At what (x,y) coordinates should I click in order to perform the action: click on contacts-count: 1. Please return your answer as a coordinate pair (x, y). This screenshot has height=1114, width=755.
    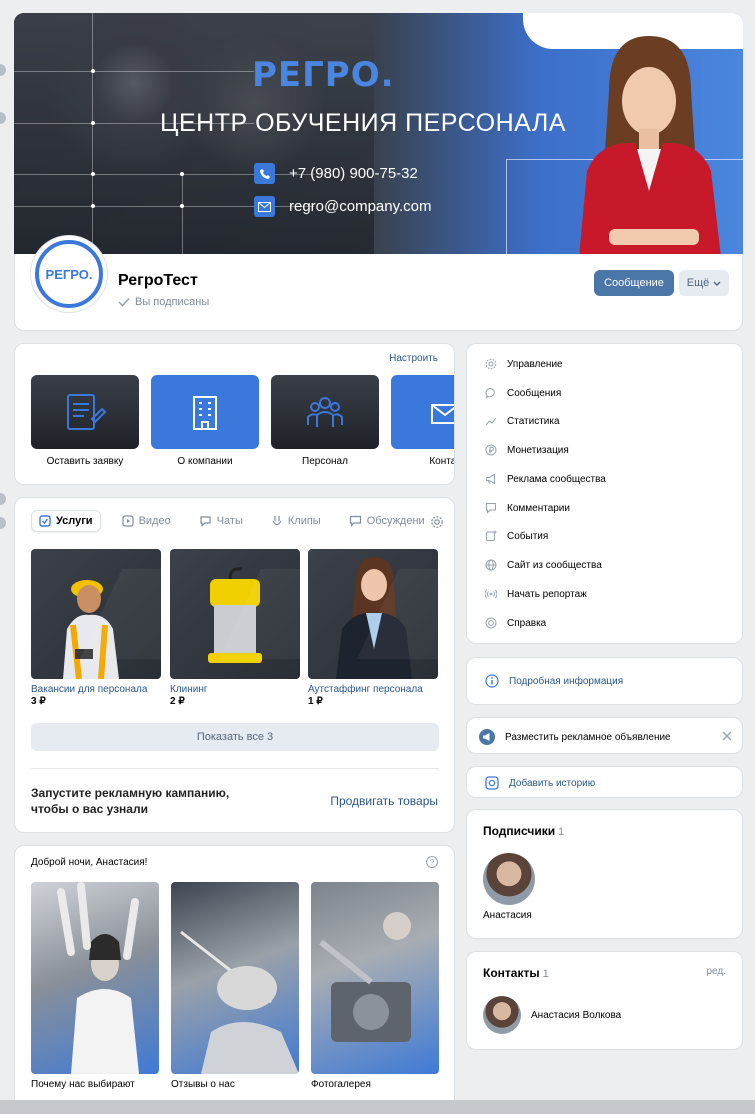
    Looking at the image, I should click on (545, 974).